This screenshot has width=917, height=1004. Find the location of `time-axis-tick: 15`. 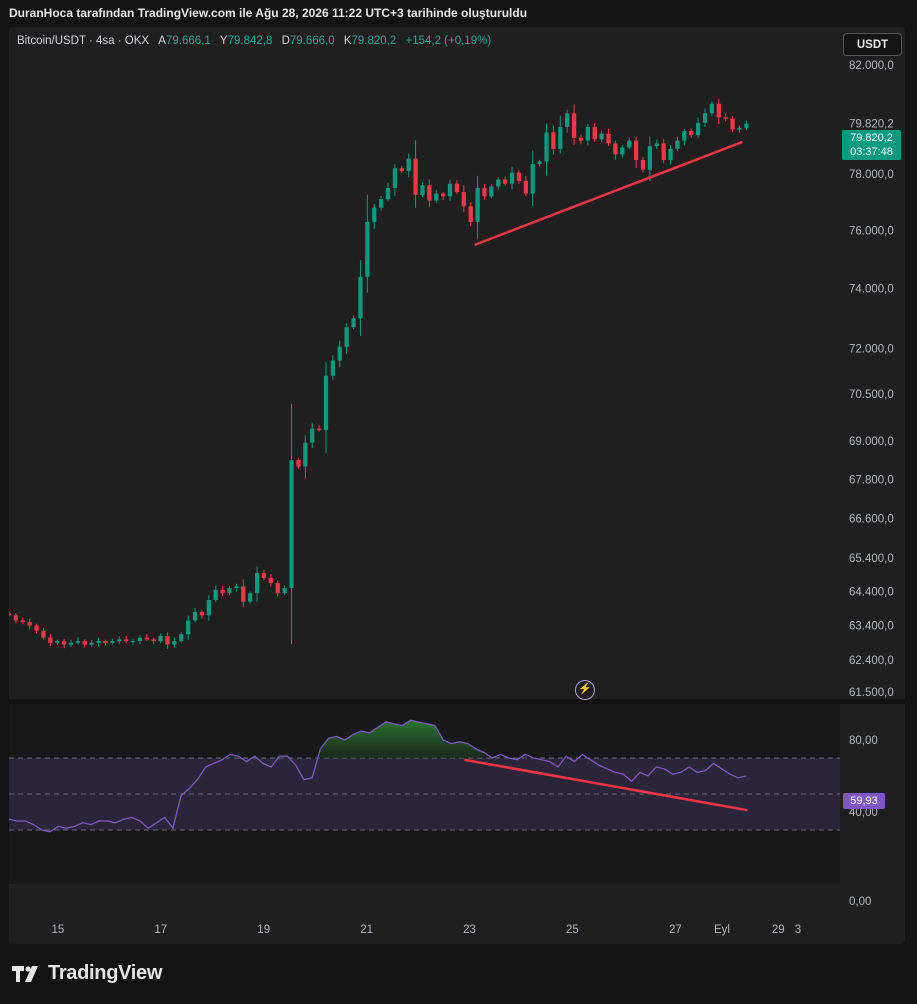

time-axis-tick: 15 is located at coordinates (57, 930).